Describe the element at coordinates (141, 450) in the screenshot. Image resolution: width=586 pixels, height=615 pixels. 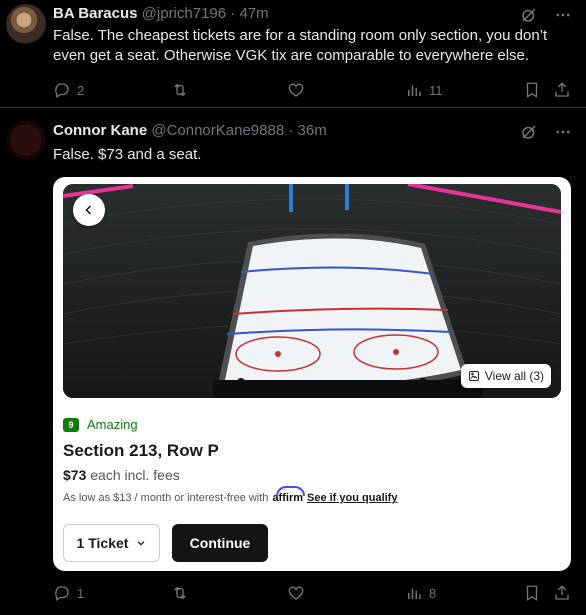
I see `section-title: Section 213, Row P` at that location.